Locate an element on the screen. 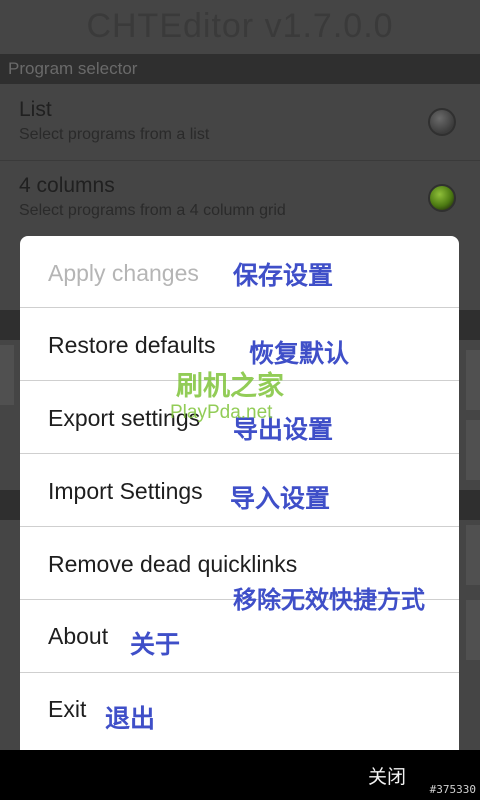 The image size is (480, 800). menu-item-annotation: 关于 is located at coordinates (155, 644).